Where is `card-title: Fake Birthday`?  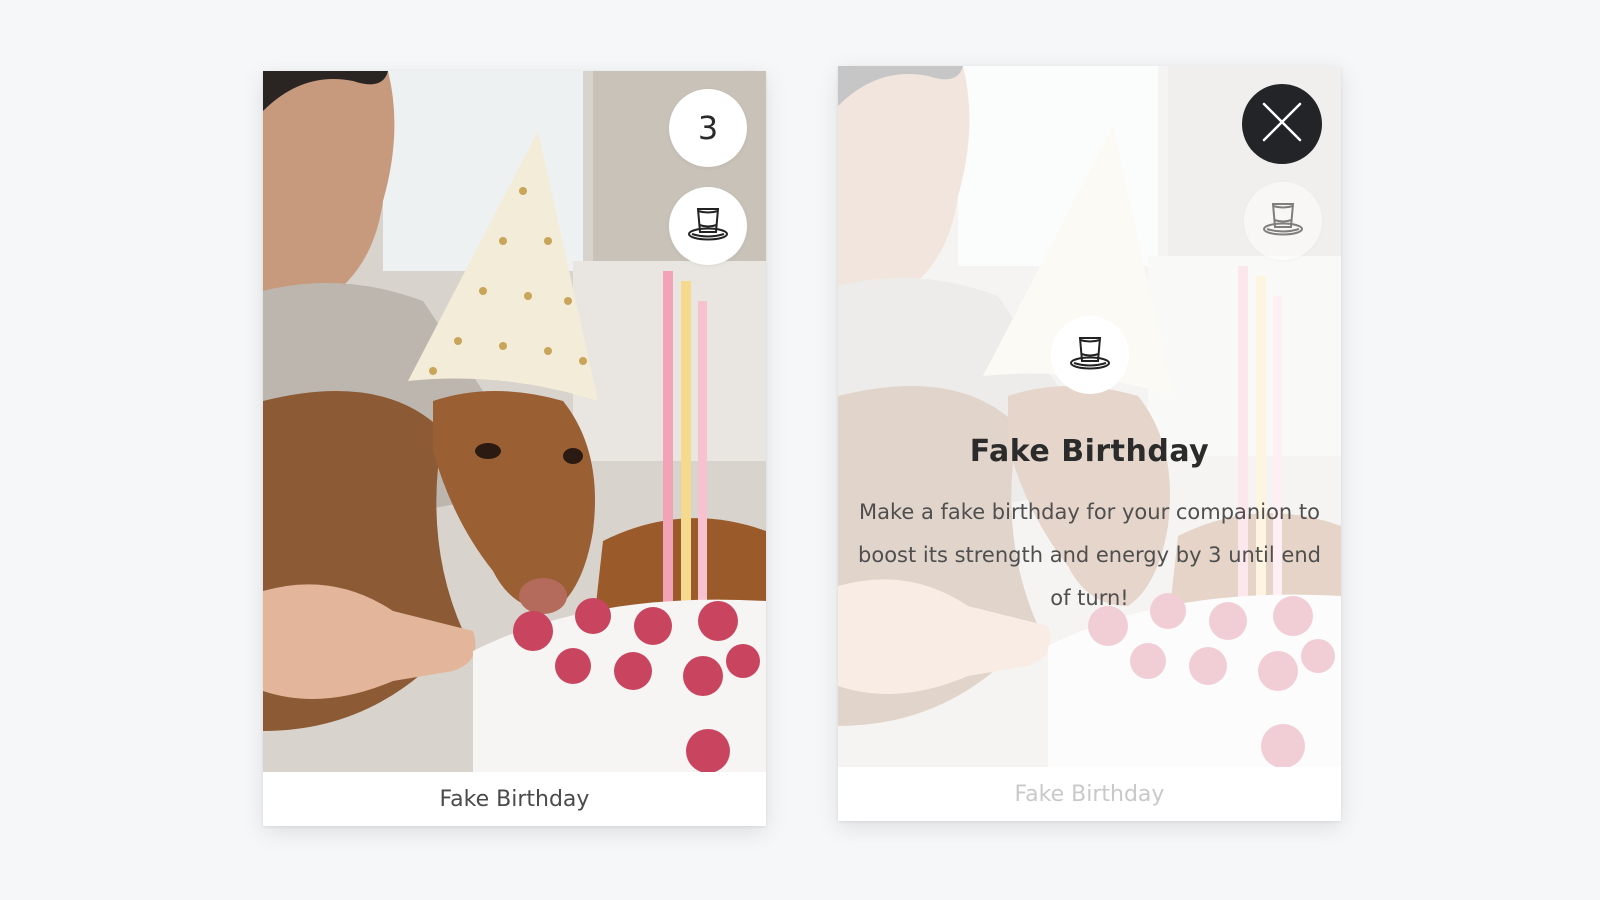
card-title: Fake Birthday is located at coordinates (1089, 451).